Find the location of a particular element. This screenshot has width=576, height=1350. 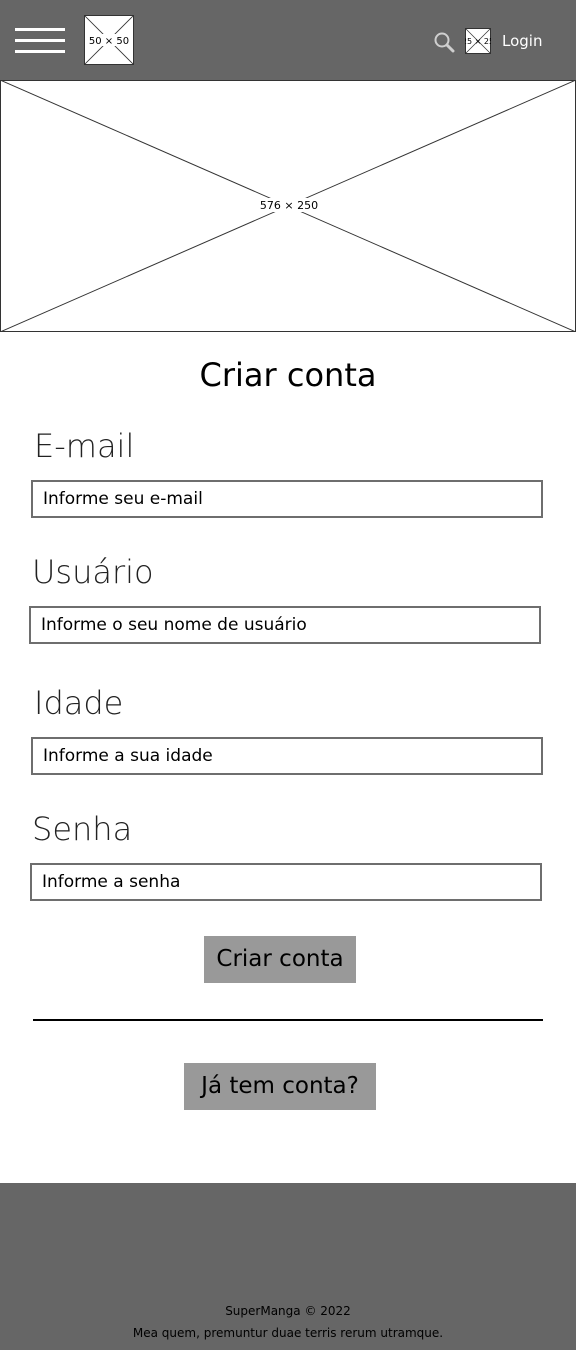

email-label: E-mail is located at coordinates (84, 446).